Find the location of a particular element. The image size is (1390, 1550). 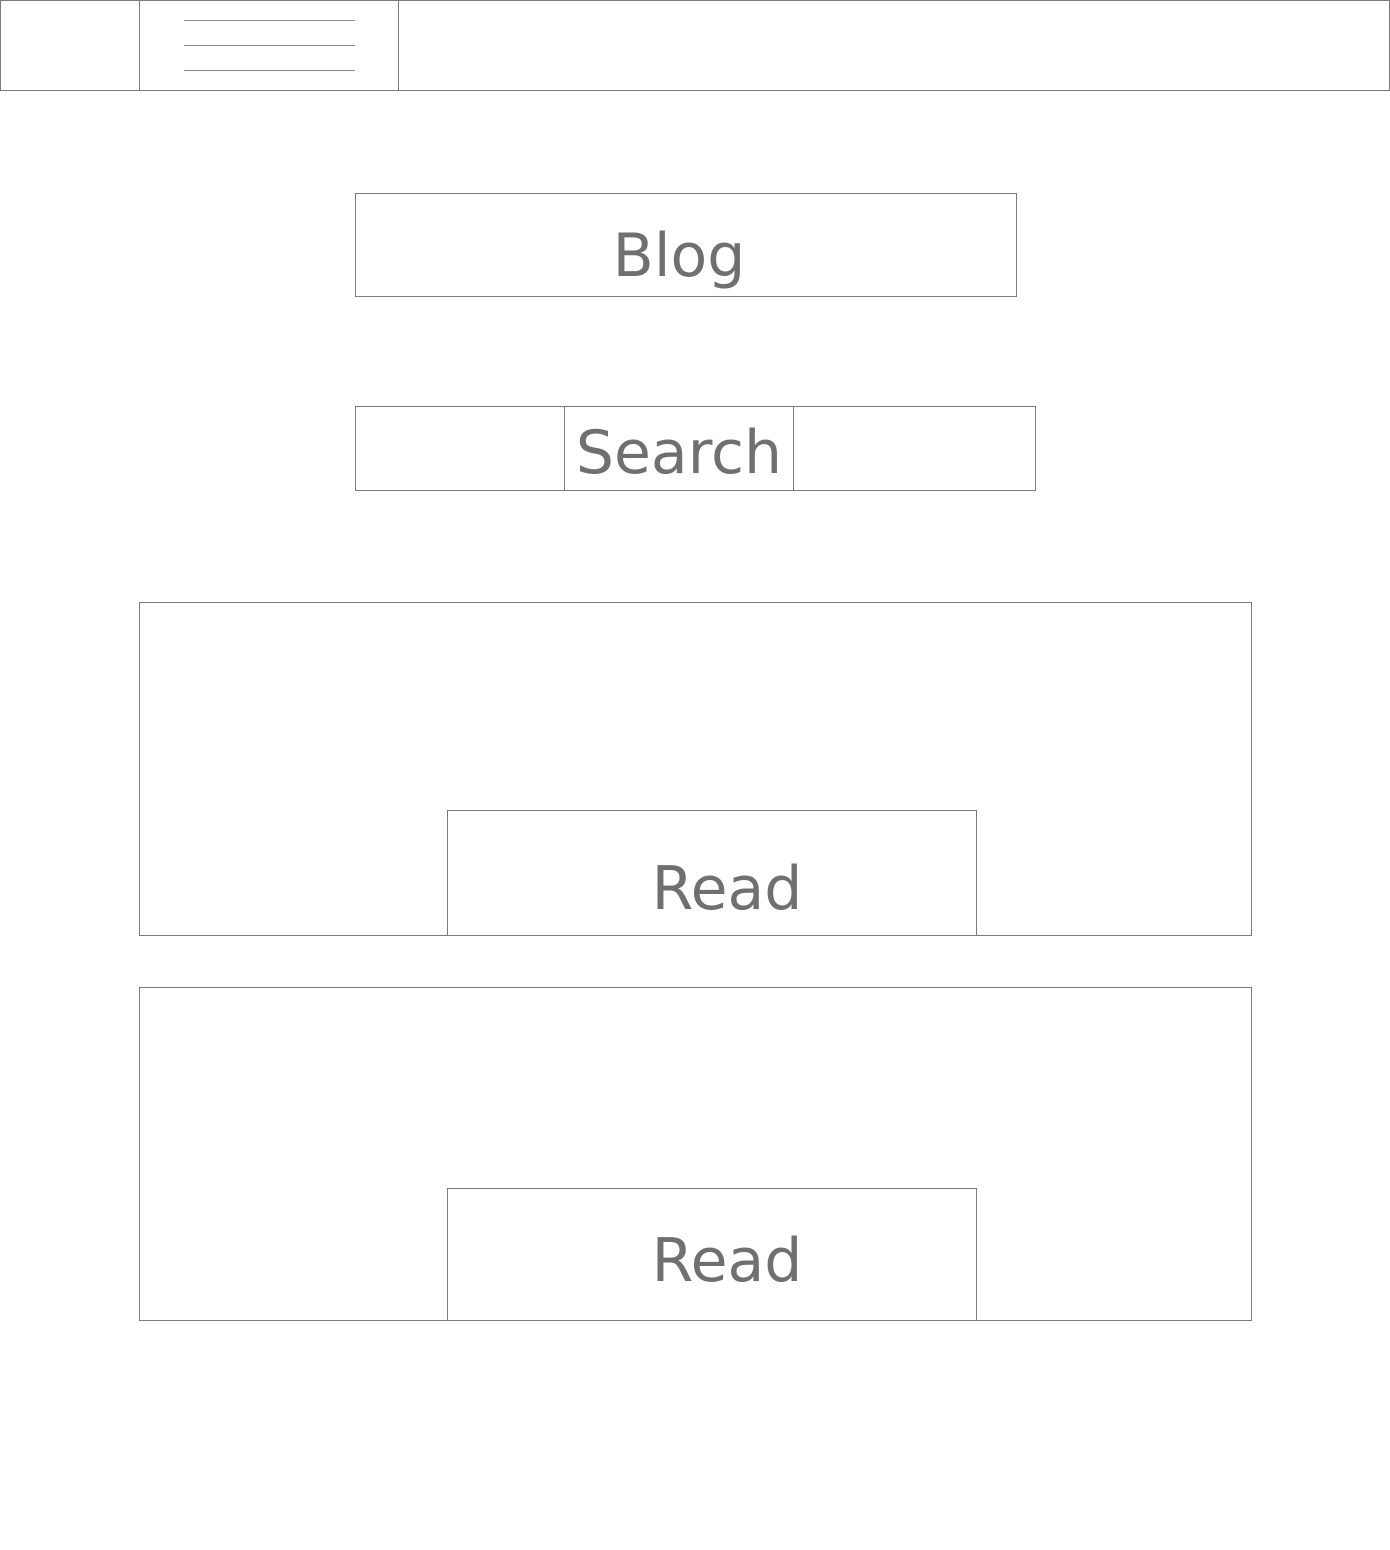

search-input-left is located at coordinates (460, 448).